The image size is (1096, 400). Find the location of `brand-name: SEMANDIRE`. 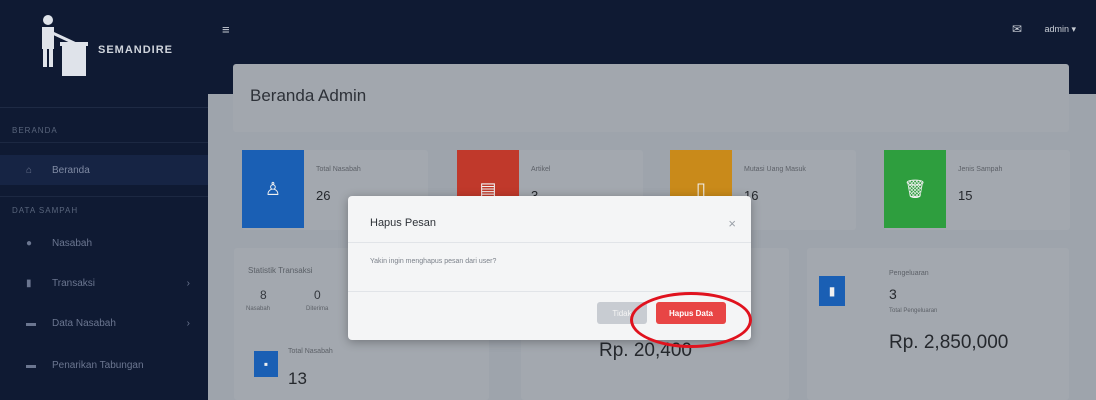

brand-name: SEMANDIRE is located at coordinates (136, 50).